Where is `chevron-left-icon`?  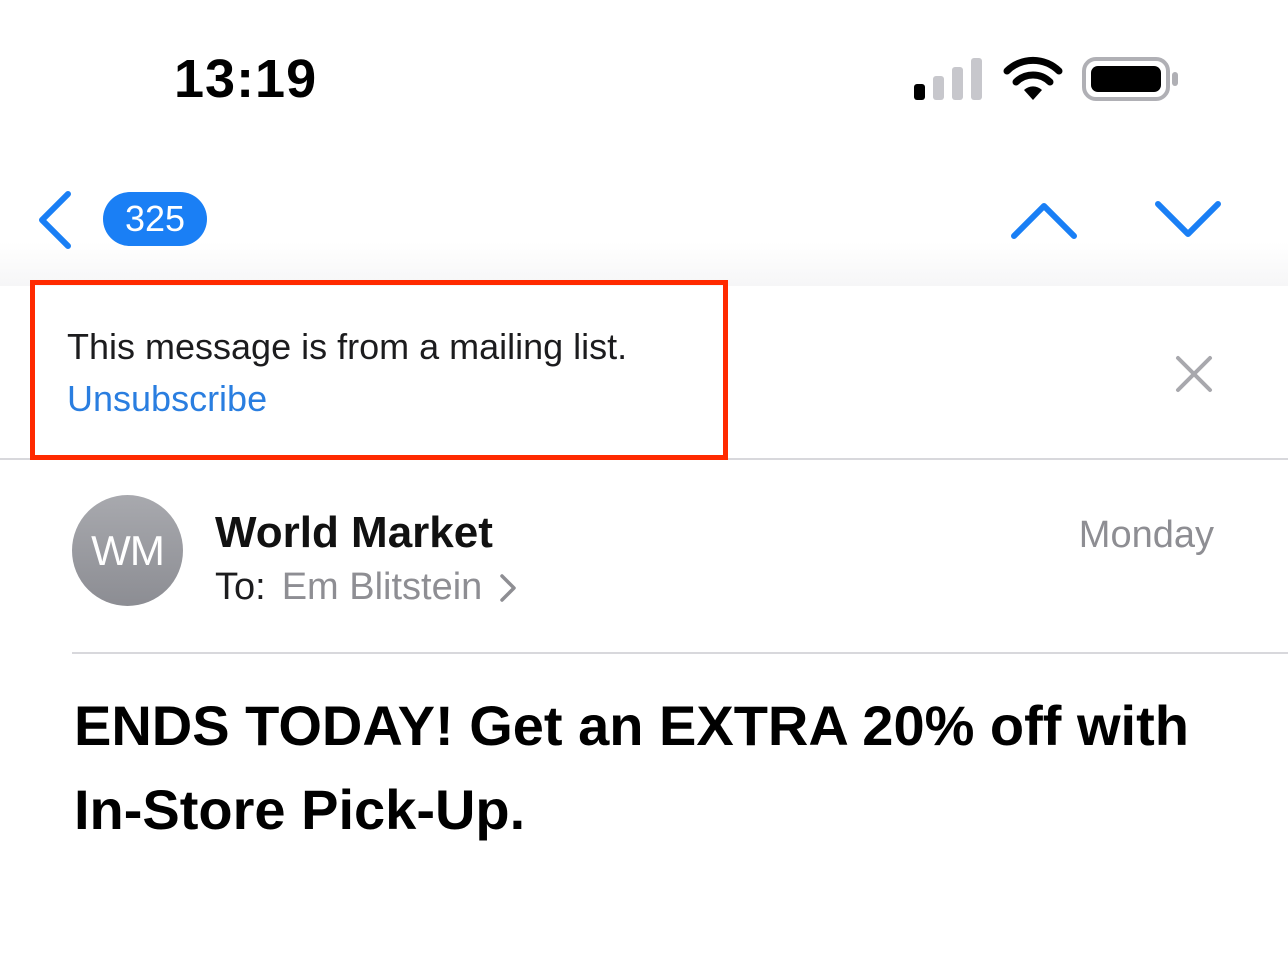
chevron-left-icon is located at coordinates (56, 220).